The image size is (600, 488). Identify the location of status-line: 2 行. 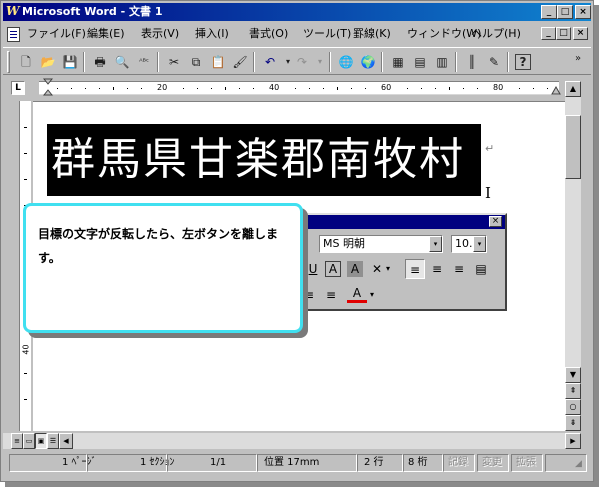
(380, 463).